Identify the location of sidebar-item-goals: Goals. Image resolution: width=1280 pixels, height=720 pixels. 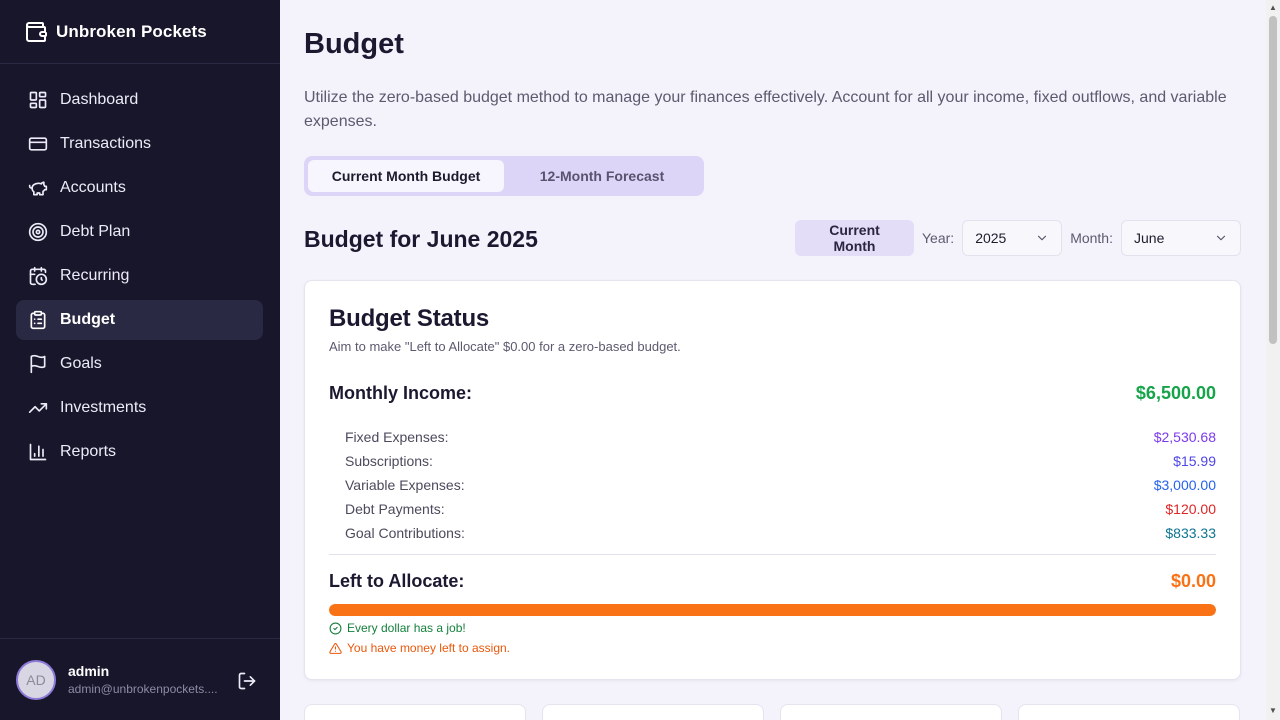
(139, 364).